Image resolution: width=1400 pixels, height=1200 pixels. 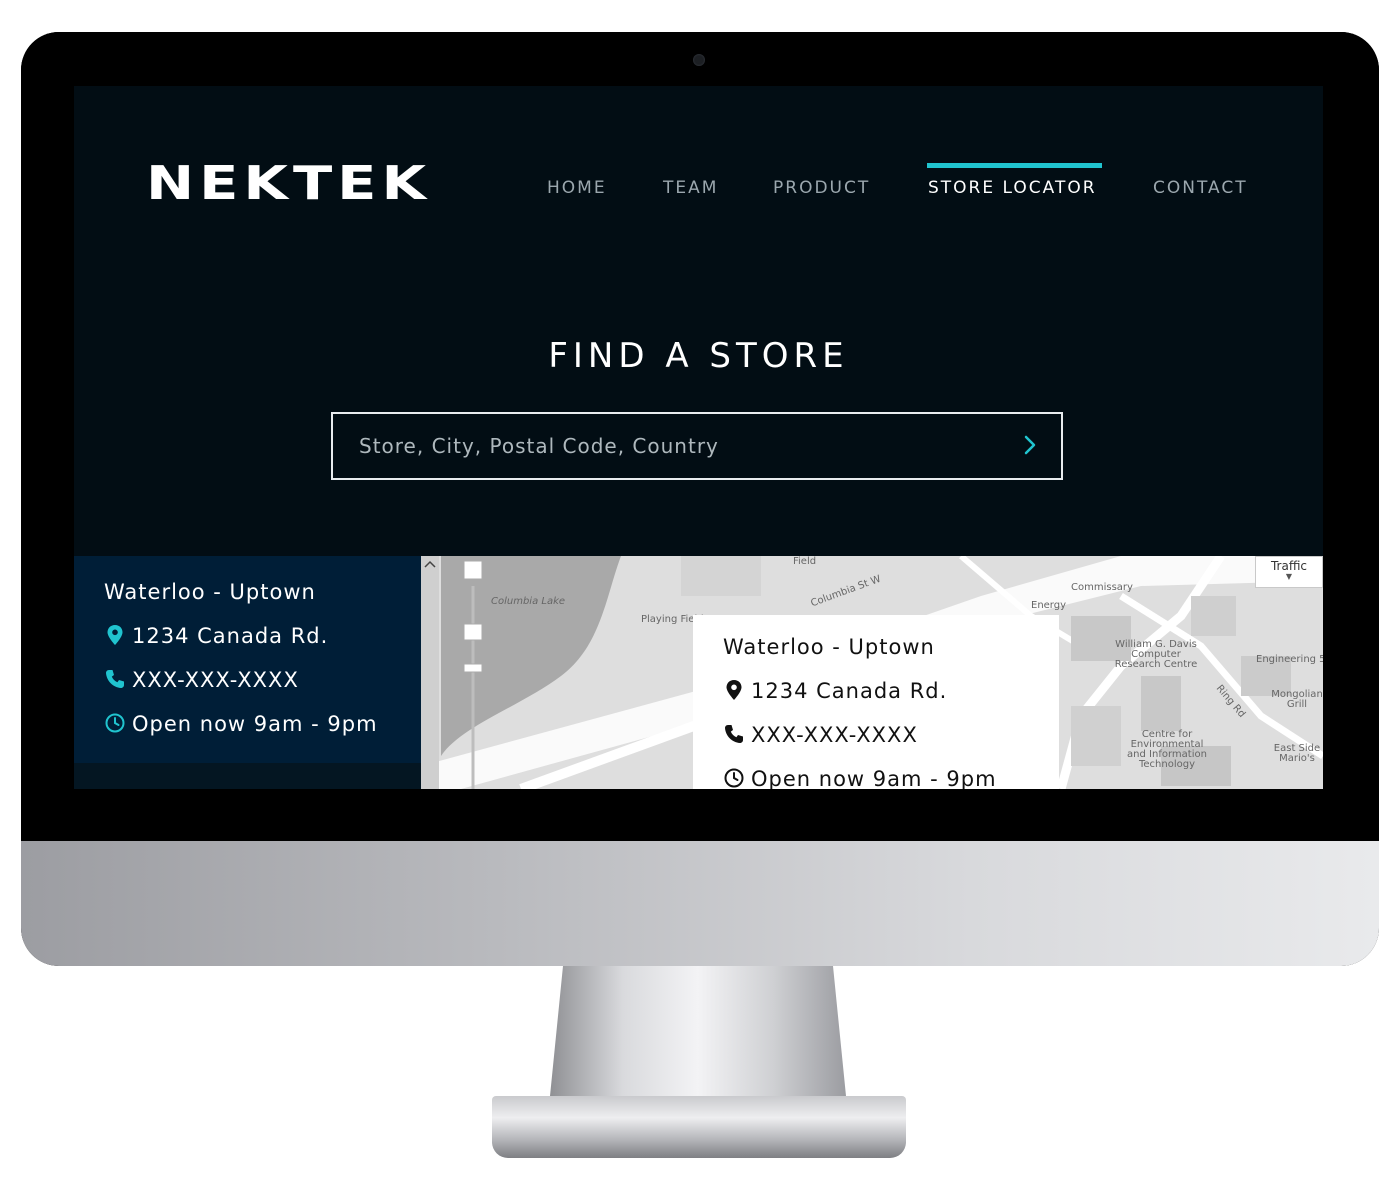 What do you see at coordinates (1014, 165) in the screenshot?
I see `nav-active-indicator` at bounding box center [1014, 165].